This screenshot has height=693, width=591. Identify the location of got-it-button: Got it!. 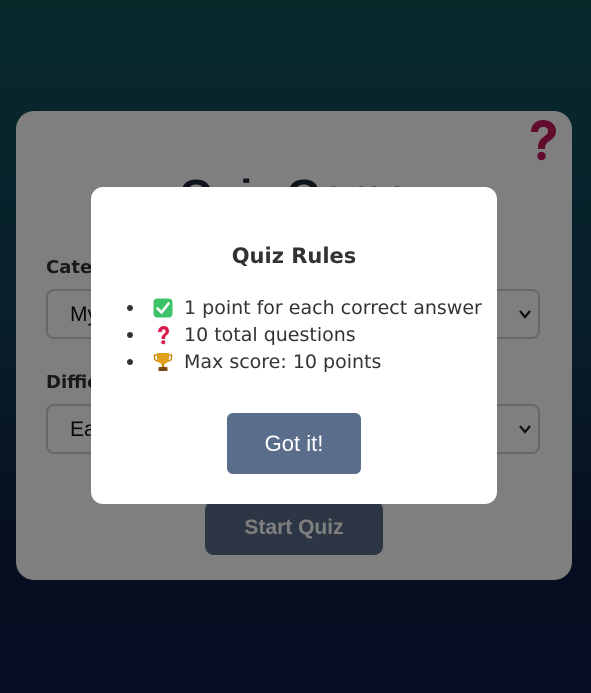
(294, 443).